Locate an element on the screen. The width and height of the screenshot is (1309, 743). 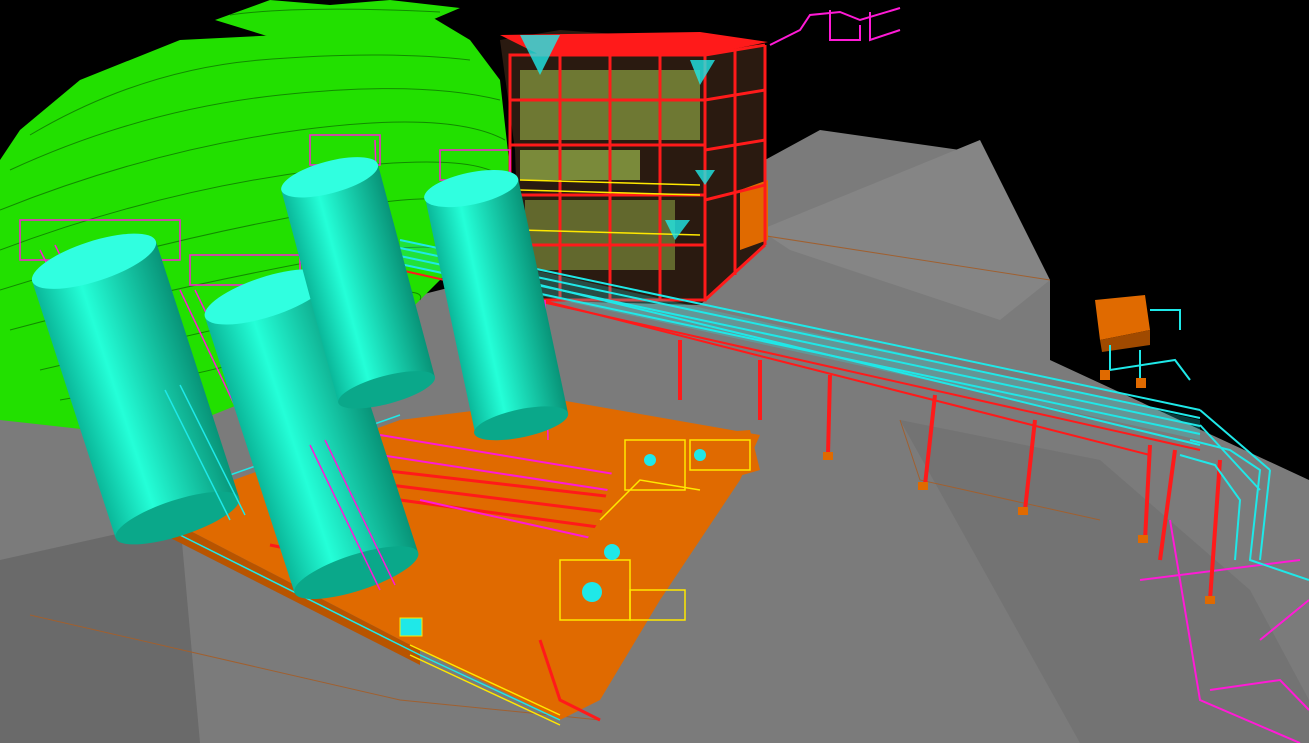
remote-equipment-skid is located at coordinates (1143, 341).